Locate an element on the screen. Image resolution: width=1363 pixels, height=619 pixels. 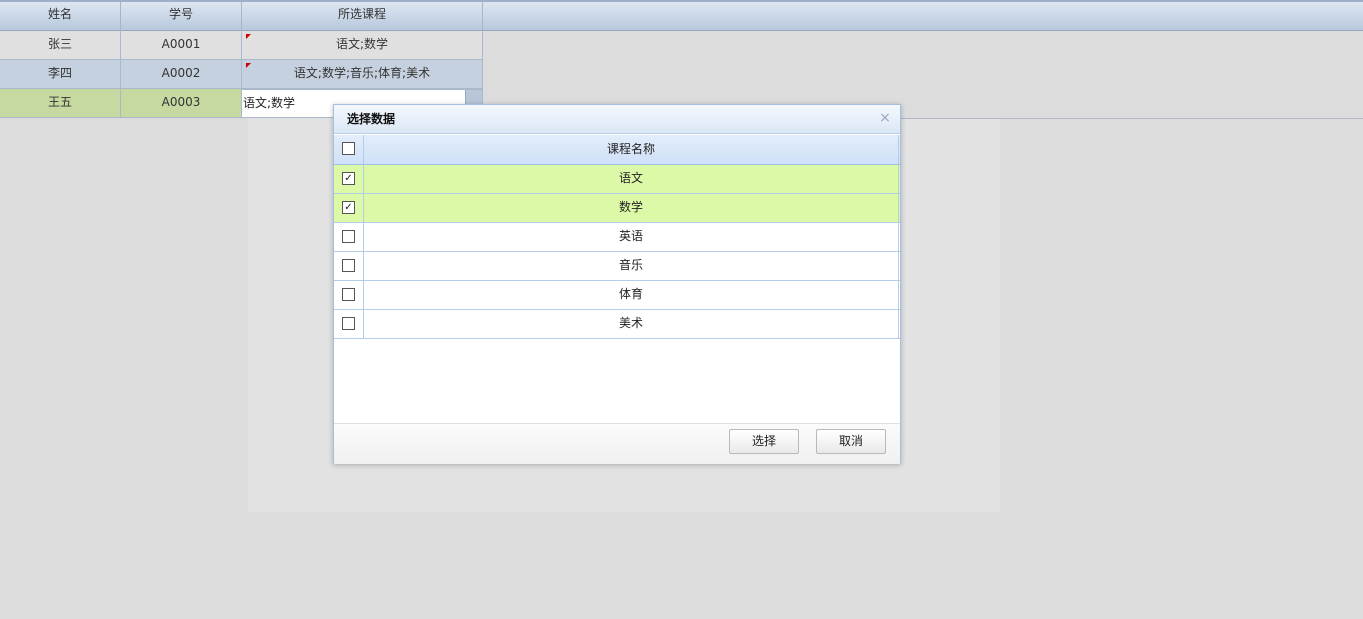
column-header-course-name: 课程名称 is located at coordinates (631, 149).